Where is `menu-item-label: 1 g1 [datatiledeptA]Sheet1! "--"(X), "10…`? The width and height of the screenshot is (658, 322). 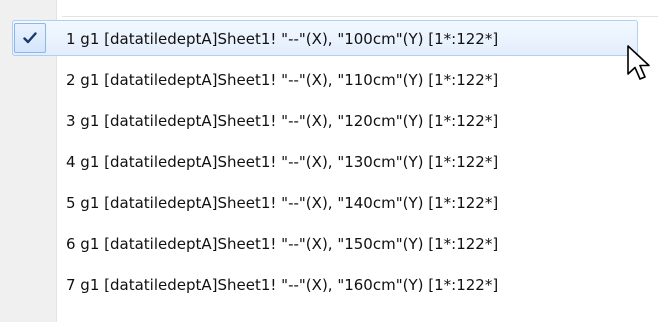 menu-item-label: 1 g1 [datatiledeptA]Sheet1! "--"(X), "10… is located at coordinates (282, 39).